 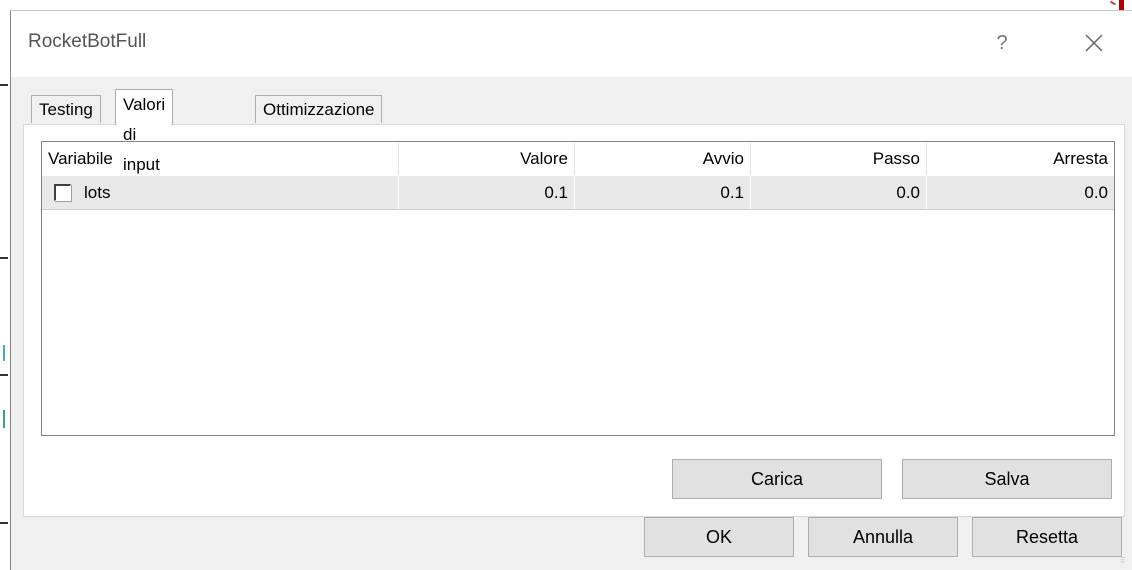 I want to click on cancel-button: Annulla, so click(x=883, y=537).